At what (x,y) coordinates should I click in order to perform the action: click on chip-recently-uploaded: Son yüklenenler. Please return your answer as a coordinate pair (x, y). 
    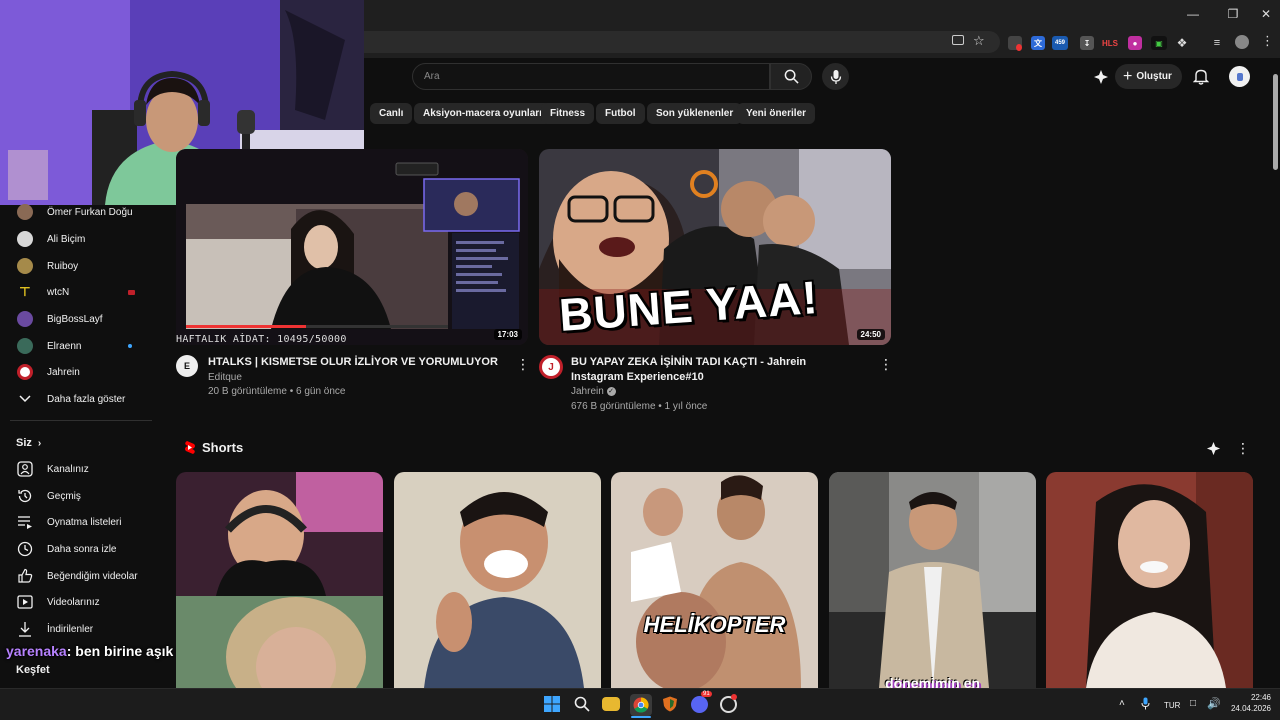
    Looking at the image, I should click on (695, 113).